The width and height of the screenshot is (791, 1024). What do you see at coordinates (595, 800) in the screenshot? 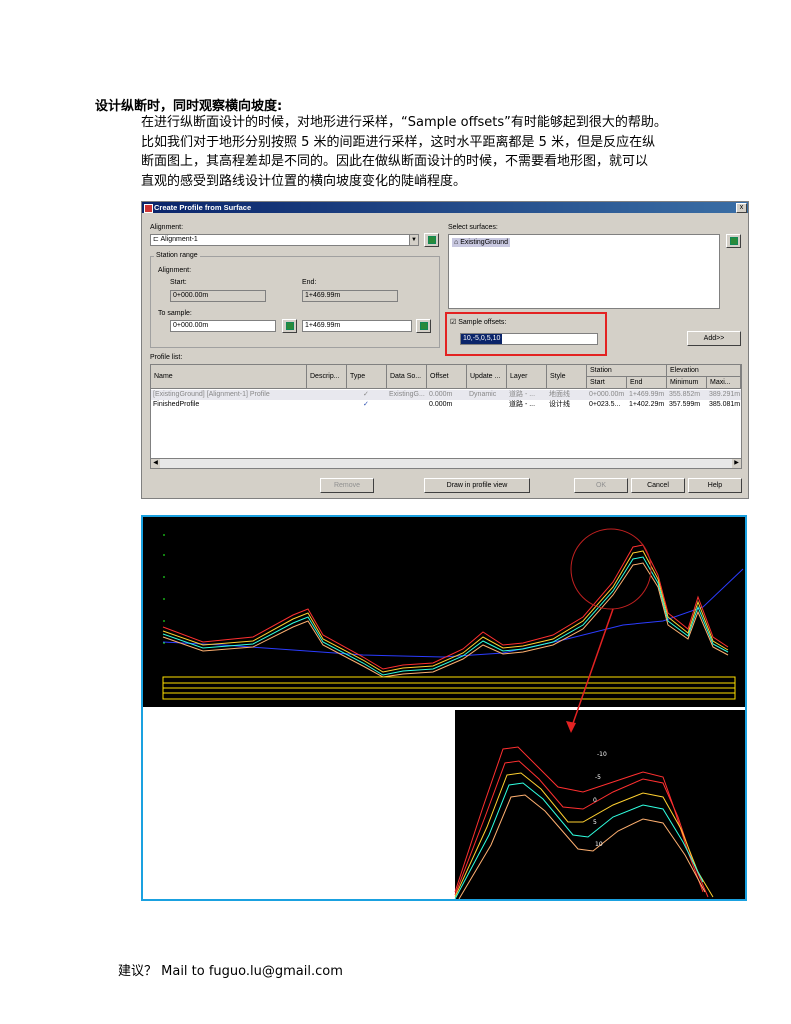
I see `offset-label: 0` at bounding box center [595, 800].